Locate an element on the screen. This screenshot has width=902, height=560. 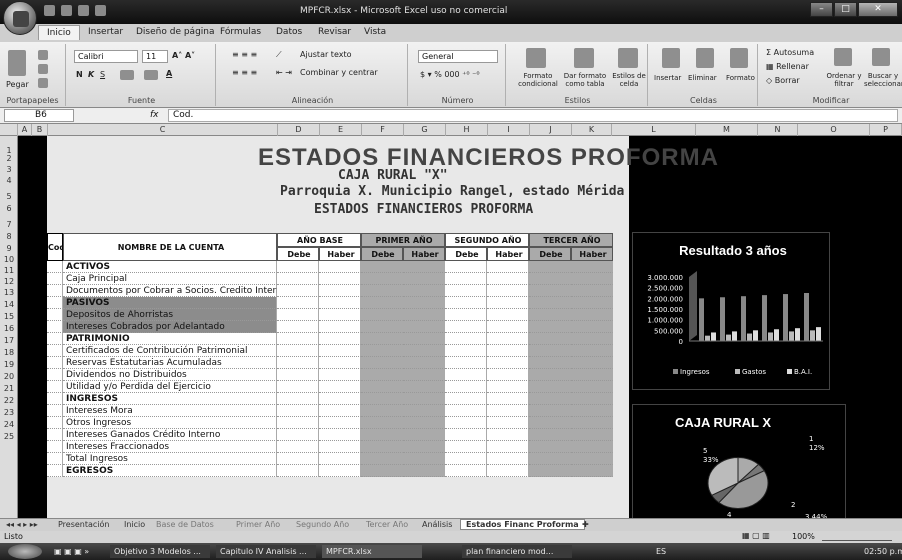
row-header: 2 is located at coordinates (9, 158).